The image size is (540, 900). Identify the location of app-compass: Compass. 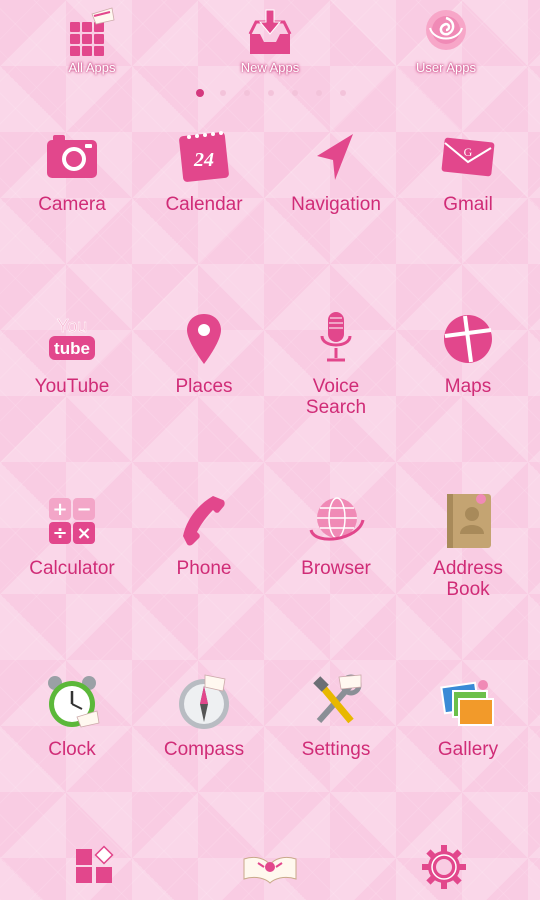
(204, 731).